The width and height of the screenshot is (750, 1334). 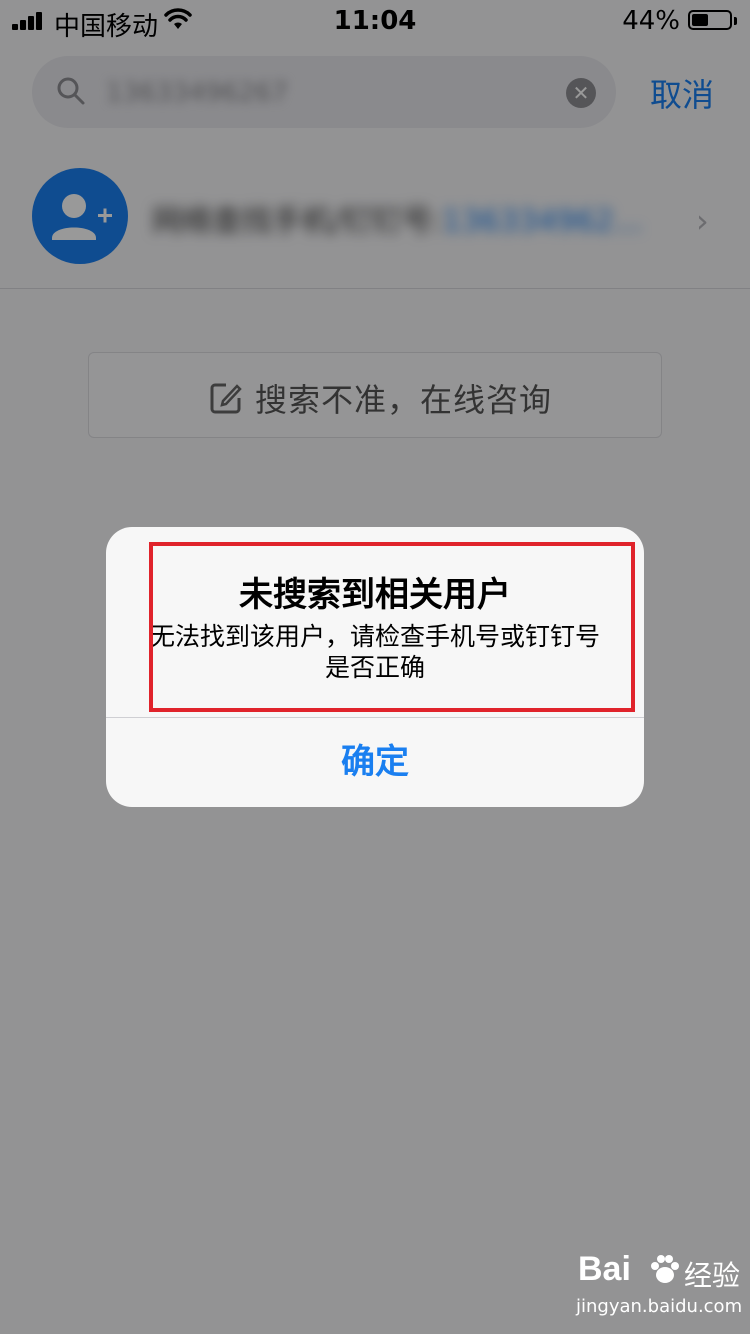 What do you see at coordinates (665, 1269) in the screenshot?
I see `paw-icon` at bounding box center [665, 1269].